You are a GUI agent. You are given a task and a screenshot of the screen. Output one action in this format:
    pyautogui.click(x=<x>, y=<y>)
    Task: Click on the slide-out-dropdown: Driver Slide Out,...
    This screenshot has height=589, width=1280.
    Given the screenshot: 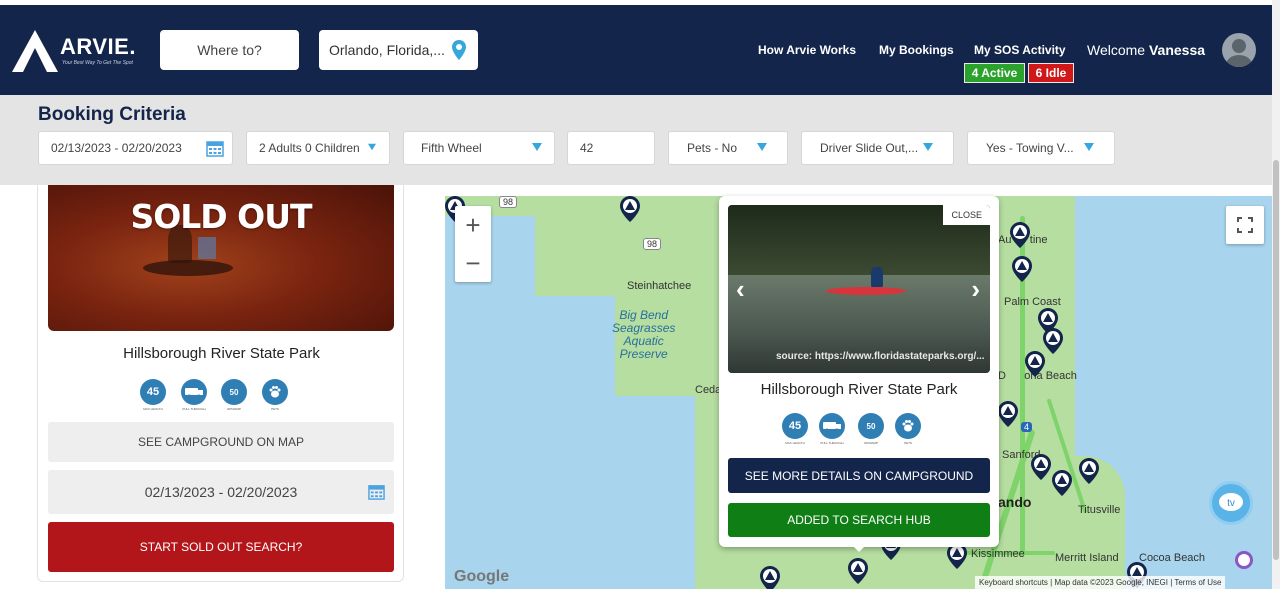 What is the action you would take?
    pyautogui.click(x=877, y=148)
    